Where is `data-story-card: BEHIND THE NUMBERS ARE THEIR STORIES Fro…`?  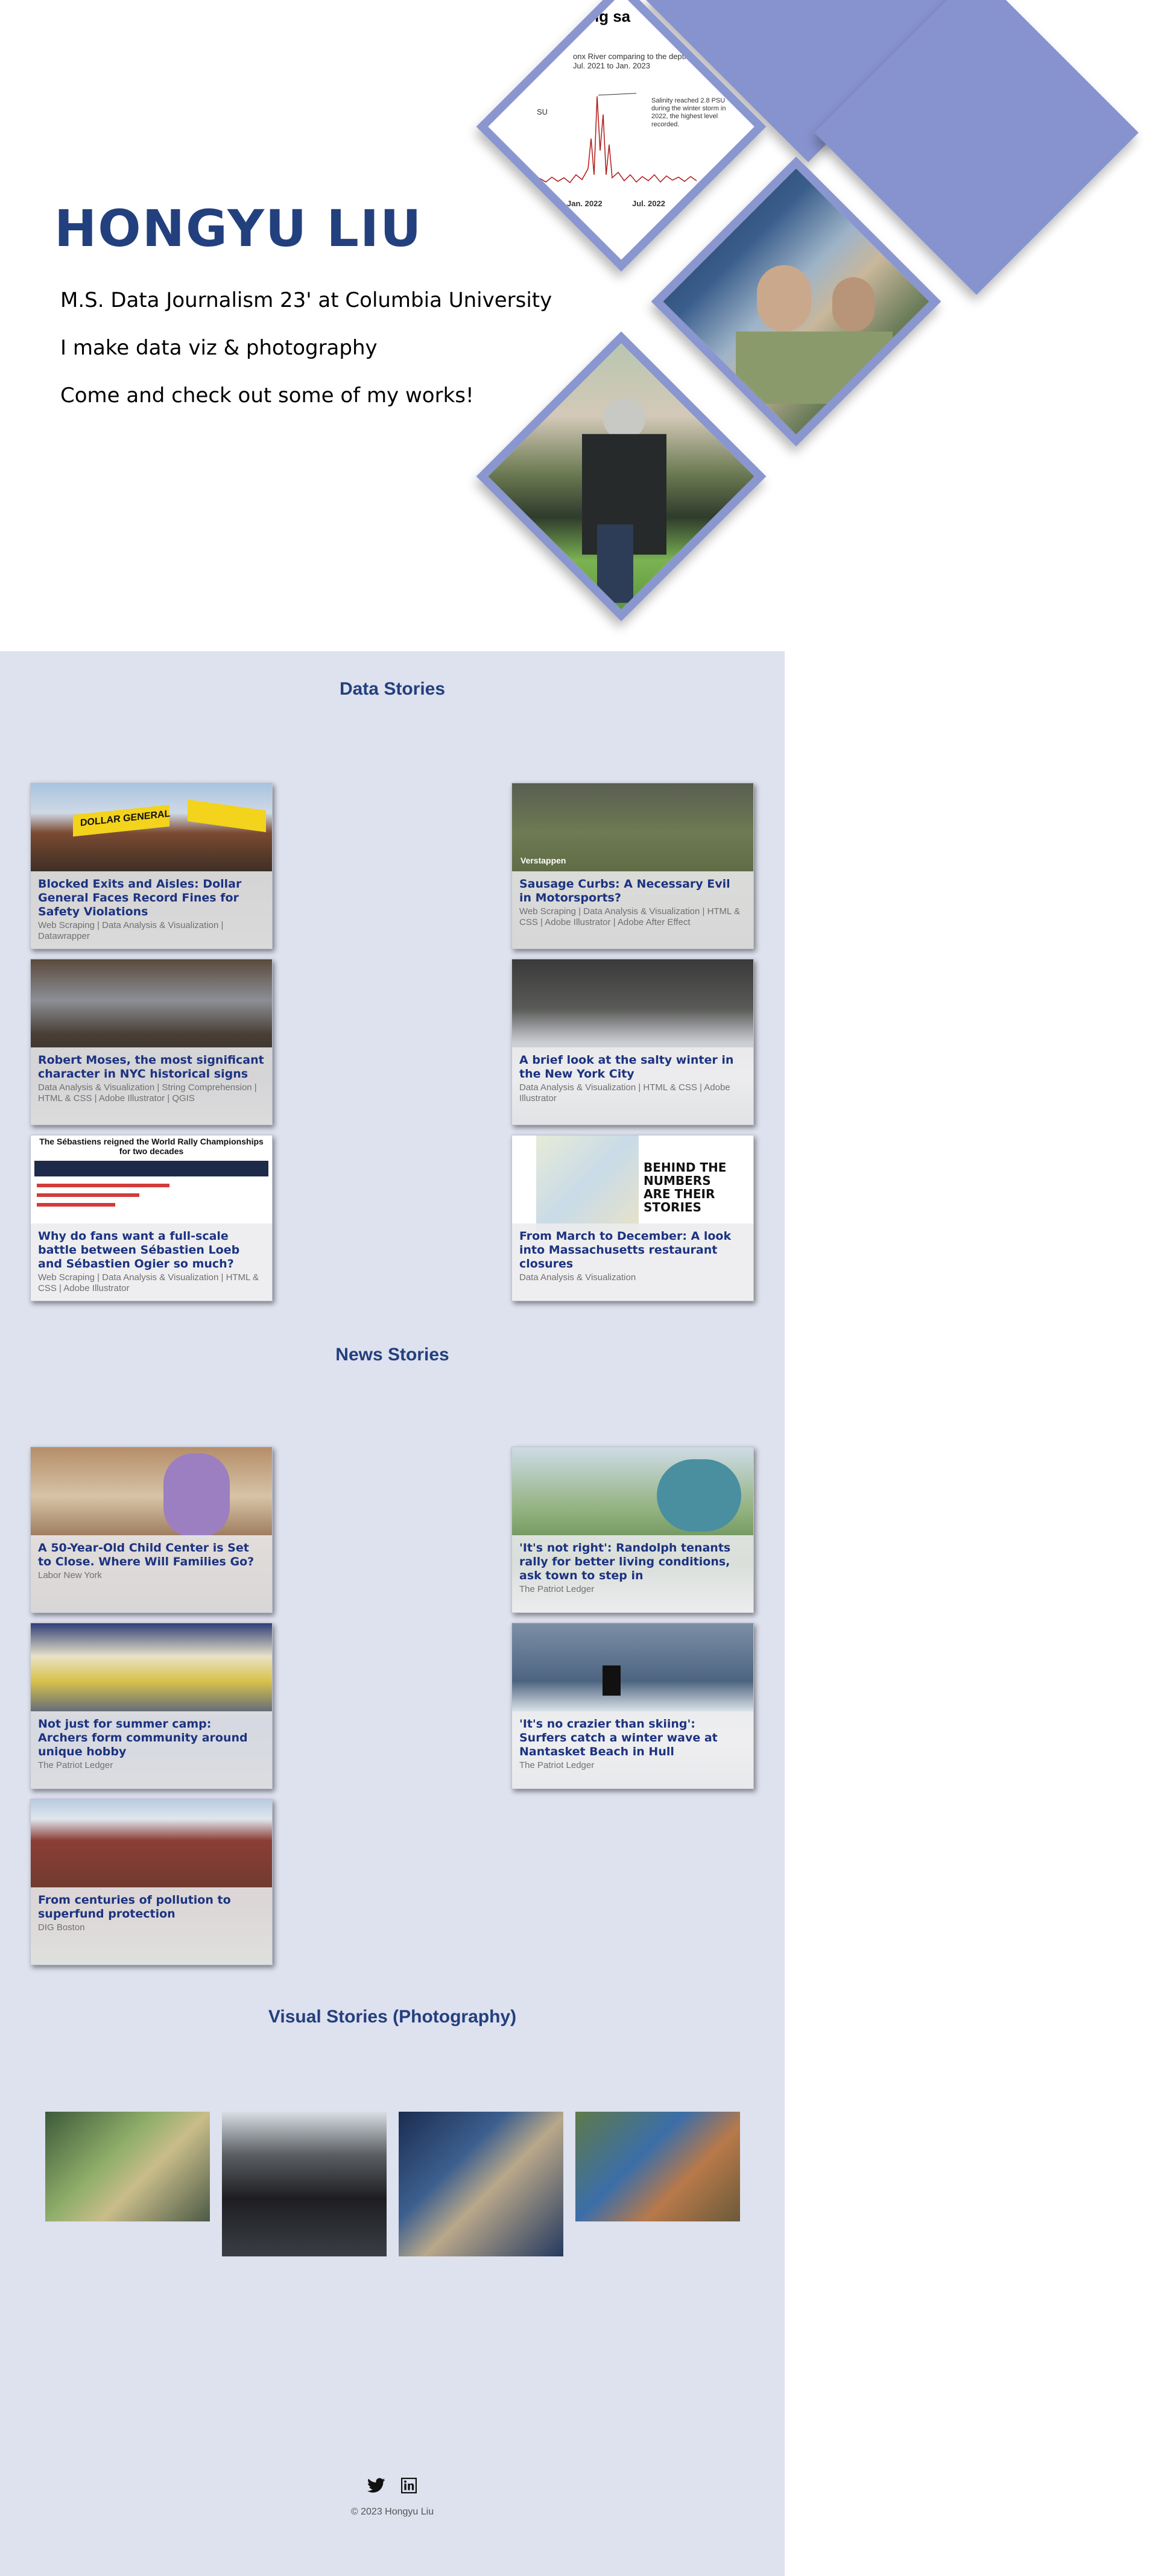
data-story-card: BEHIND THE NUMBERS ARE THEIR STORIES Fro… is located at coordinates (632, 1218).